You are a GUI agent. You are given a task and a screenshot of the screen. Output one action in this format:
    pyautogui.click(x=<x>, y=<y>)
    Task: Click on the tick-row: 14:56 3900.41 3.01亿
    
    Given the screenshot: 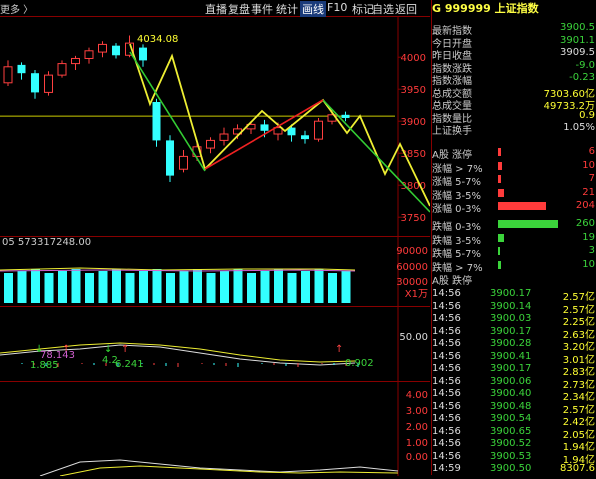 What is the action you would take?
    pyautogui.click(x=514, y=358)
    